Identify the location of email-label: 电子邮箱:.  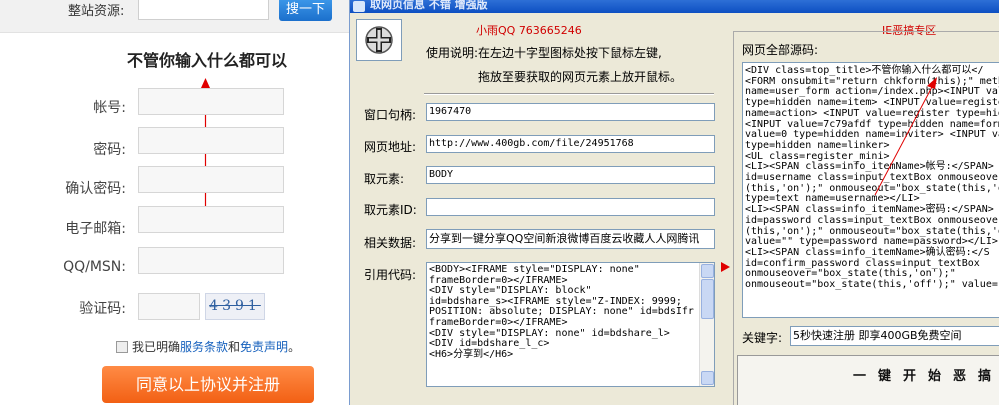
(95, 229).